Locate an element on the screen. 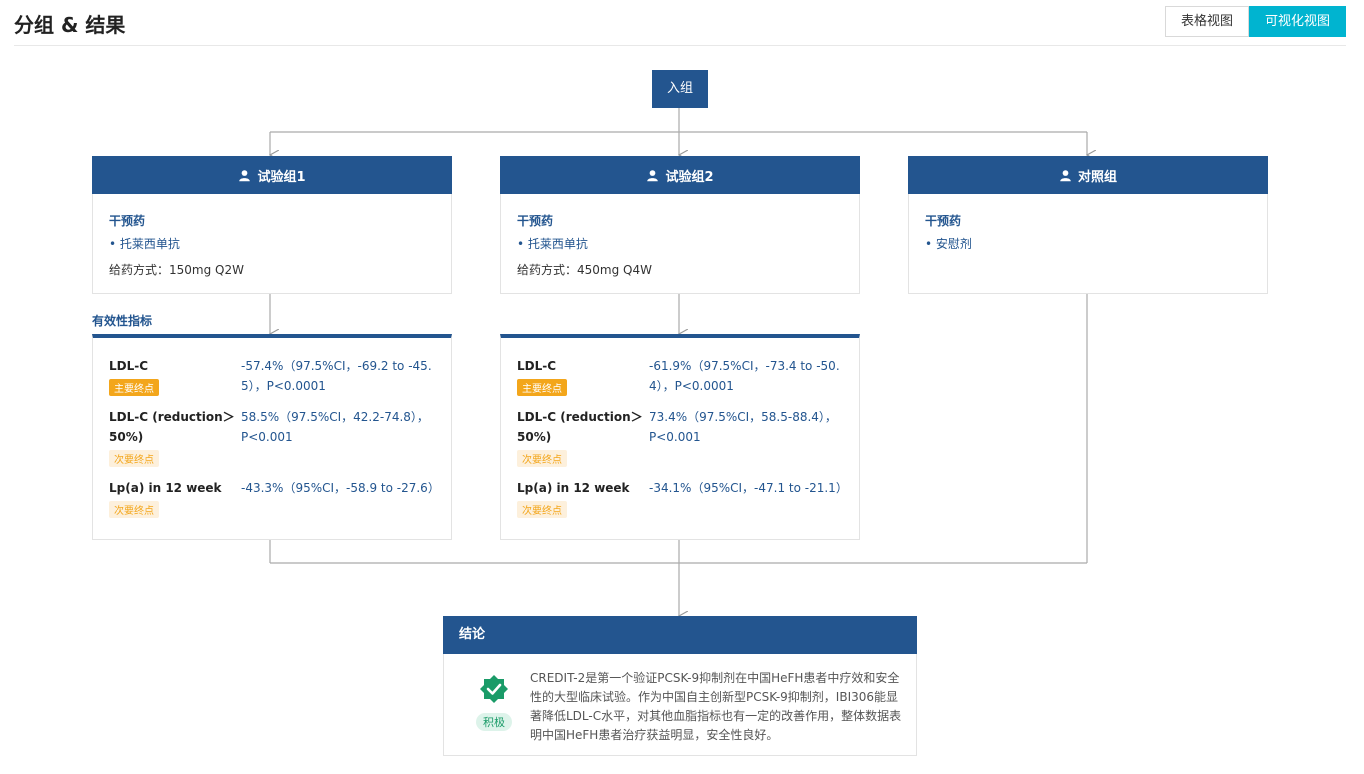 This screenshot has width=1364, height=774. group-1-name: 试验组1 is located at coordinates (281, 177).